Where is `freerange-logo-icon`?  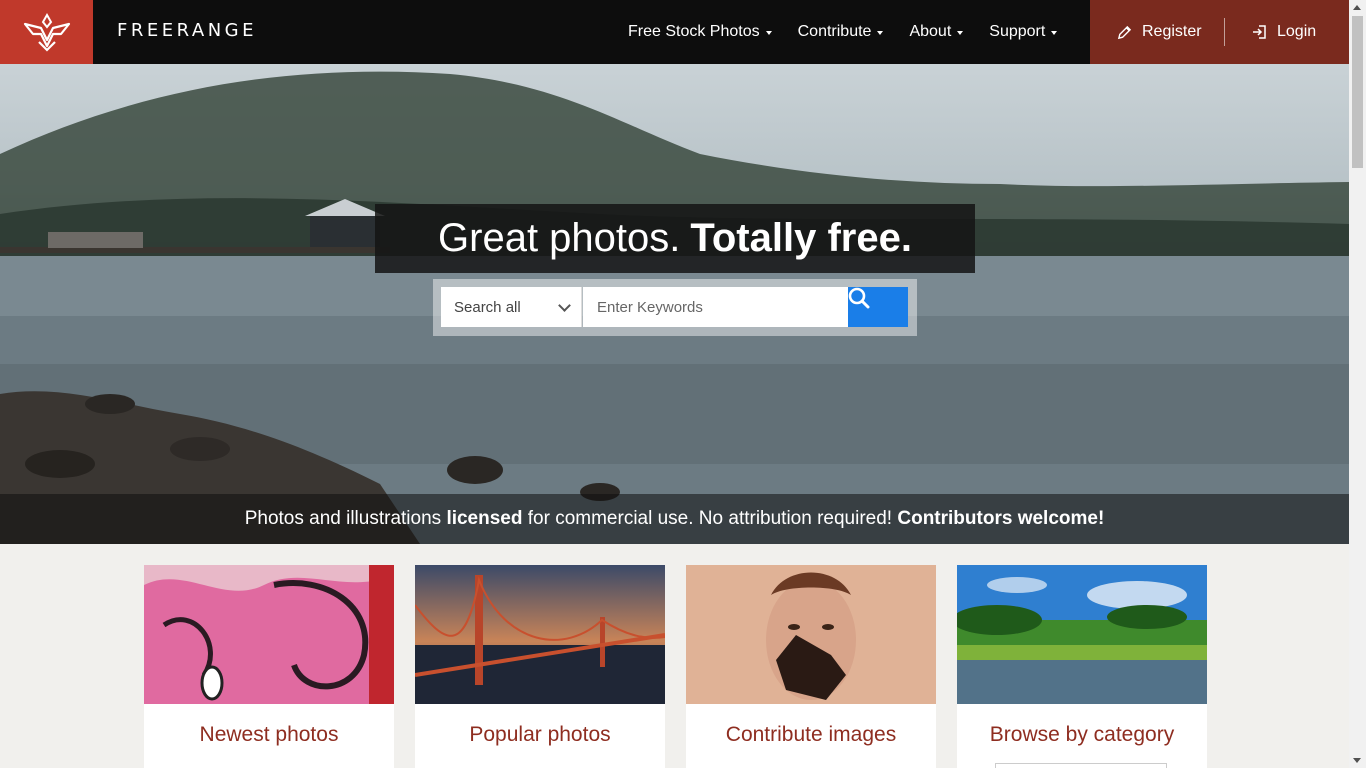
freerange-logo-icon is located at coordinates (46, 32).